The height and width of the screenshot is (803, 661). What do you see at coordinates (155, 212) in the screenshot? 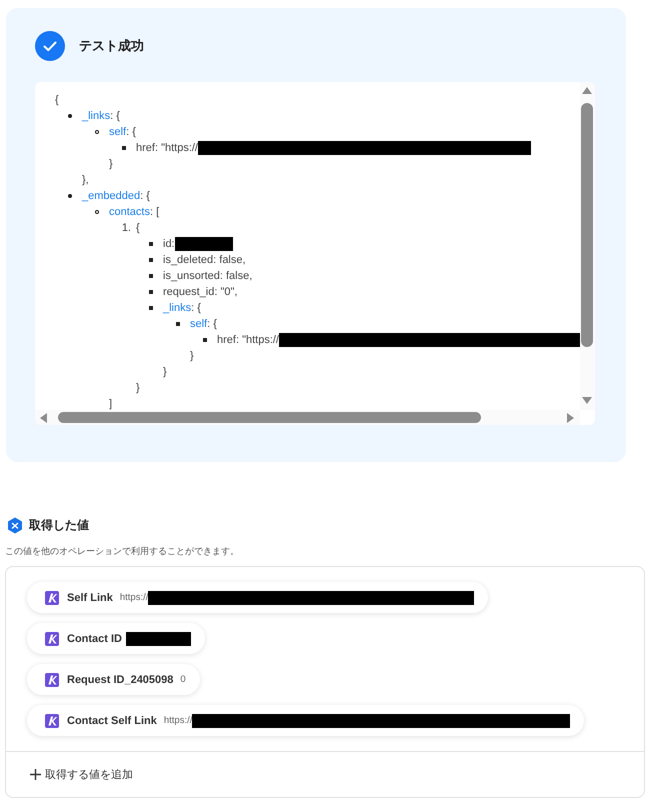
I see `json-text: : [` at bounding box center [155, 212].